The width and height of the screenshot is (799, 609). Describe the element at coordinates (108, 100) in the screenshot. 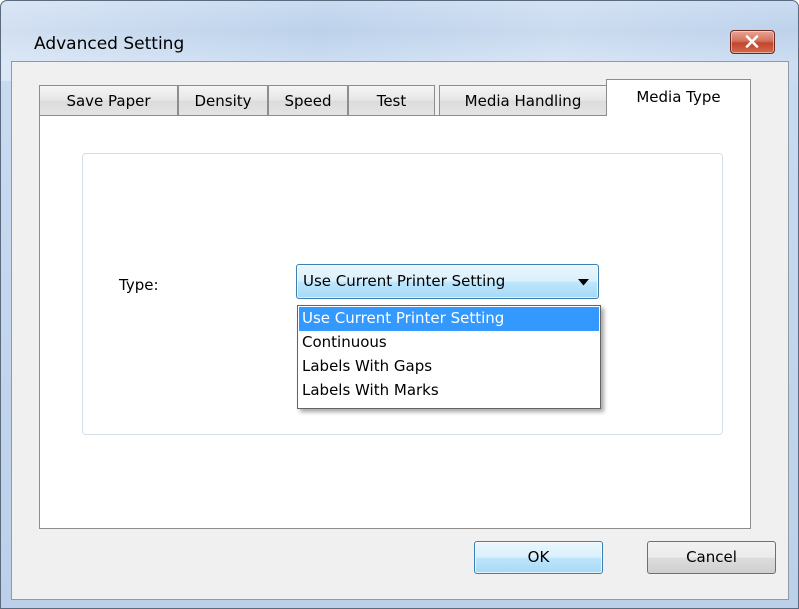

I see `tab-save-paper: Save Paper` at that location.